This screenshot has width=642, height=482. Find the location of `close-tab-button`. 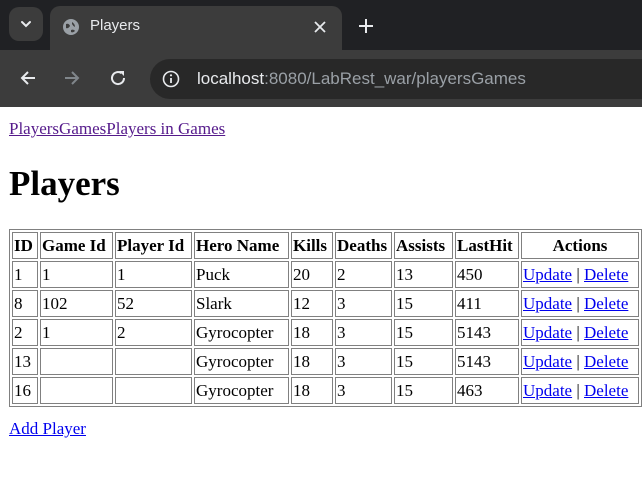

close-tab-button is located at coordinates (320, 27).